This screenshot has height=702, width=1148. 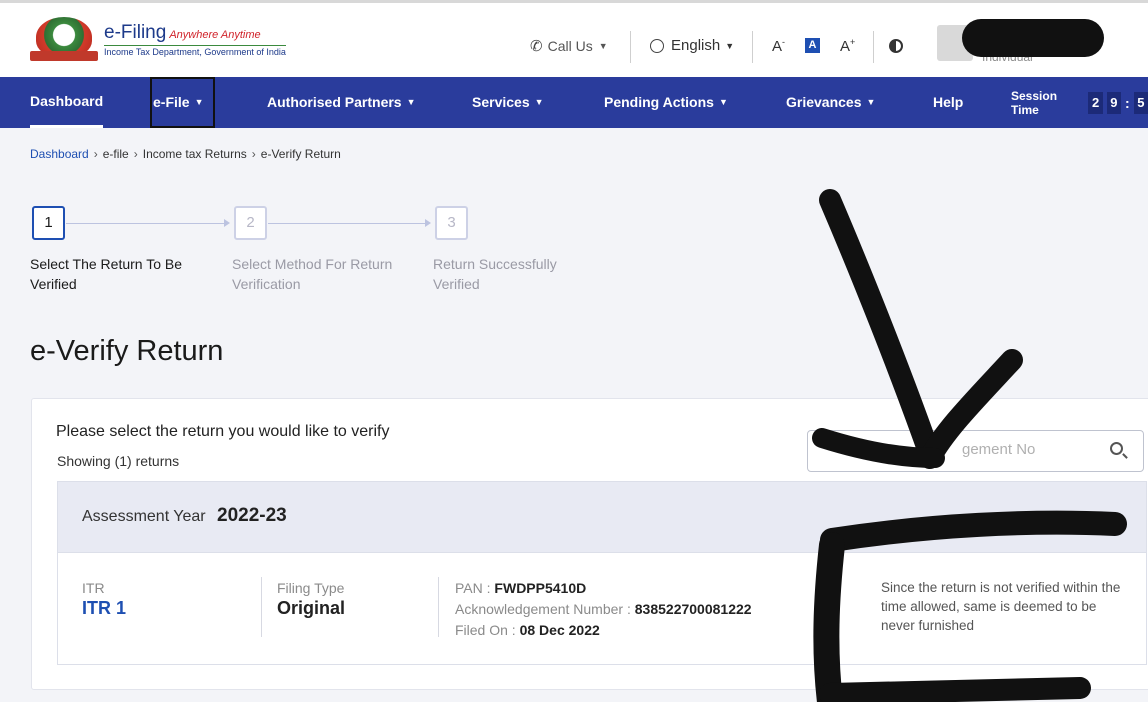 What do you see at coordinates (508, 102) in the screenshot?
I see `nav-services: Services ▼` at bounding box center [508, 102].